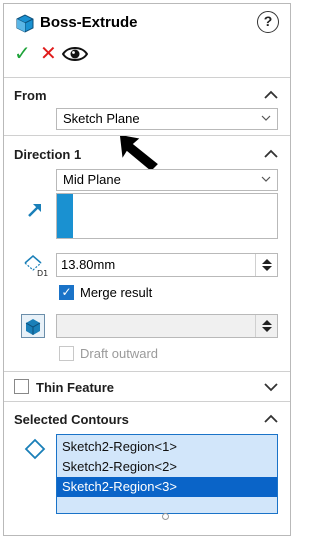  What do you see at coordinates (266, 265) in the screenshot?
I see `depth-spinner` at bounding box center [266, 265].